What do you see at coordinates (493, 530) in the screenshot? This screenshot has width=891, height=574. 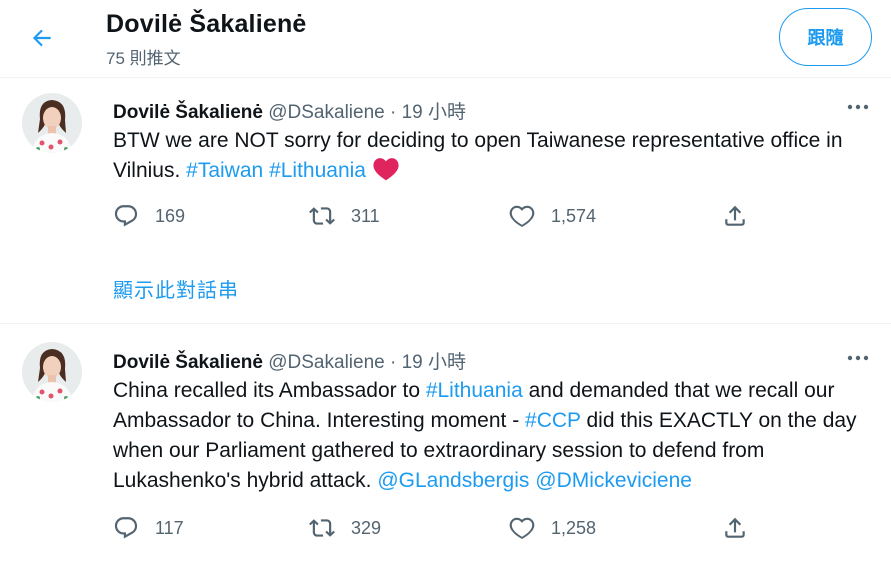 I see `tweet-actions: 117 329 1,258` at bounding box center [493, 530].